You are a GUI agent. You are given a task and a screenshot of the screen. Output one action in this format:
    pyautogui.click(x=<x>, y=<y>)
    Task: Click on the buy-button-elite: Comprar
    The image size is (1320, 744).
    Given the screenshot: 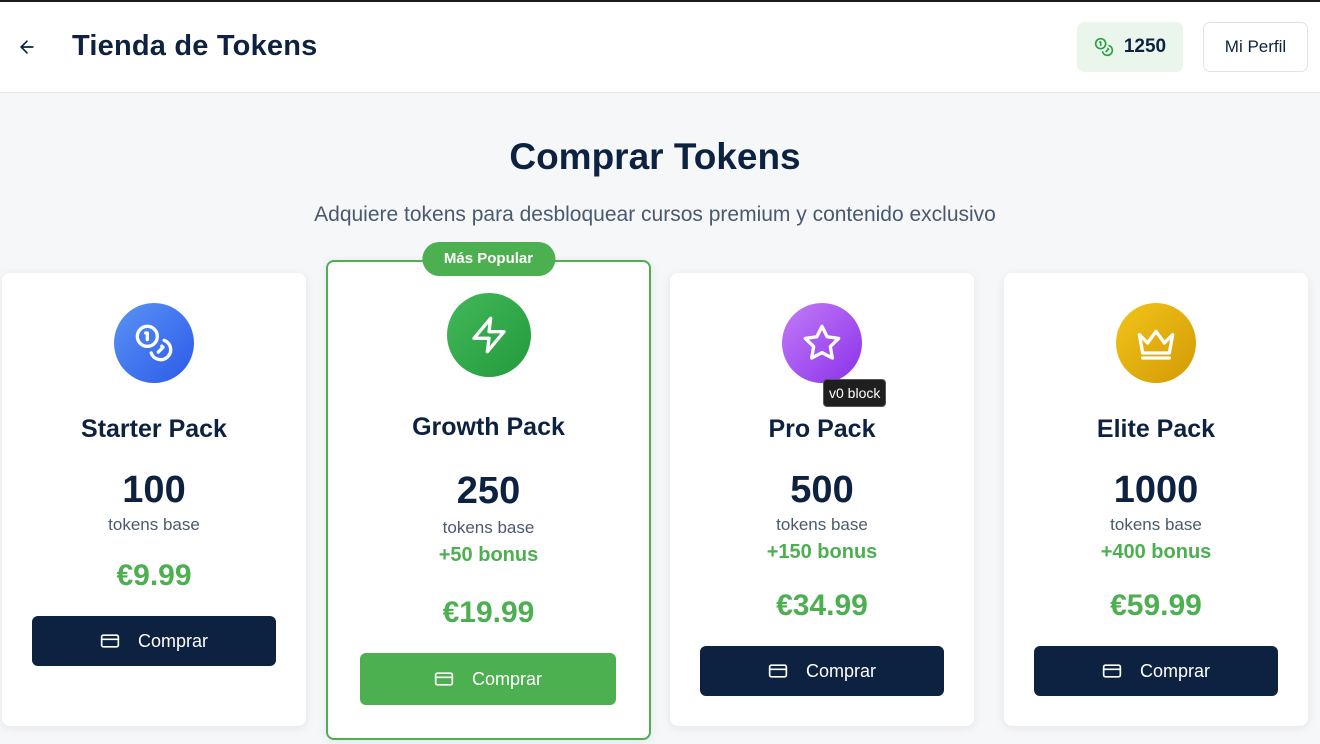 What is the action you would take?
    pyautogui.click(x=1156, y=671)
    